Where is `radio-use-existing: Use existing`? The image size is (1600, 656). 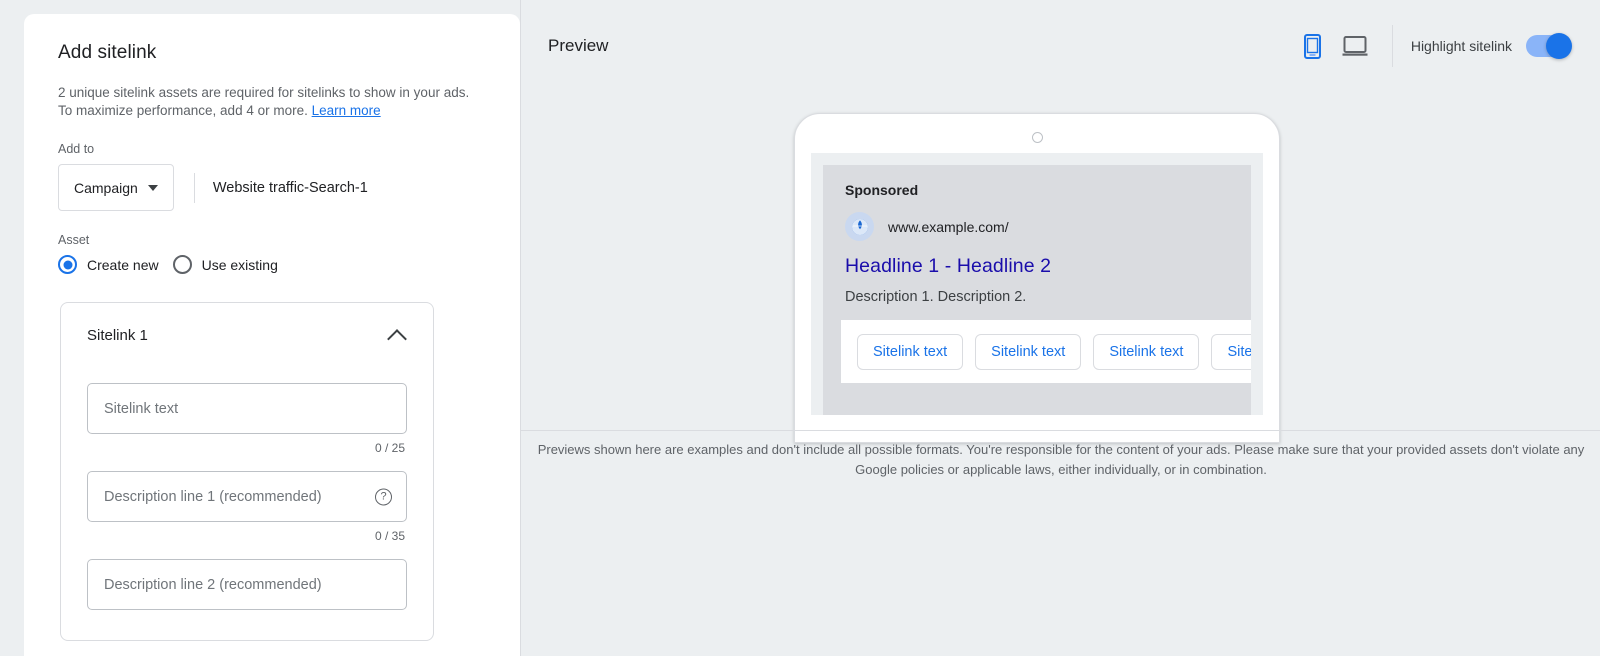
radio-use-existing: Use existing is located at coordinates (225, 265).